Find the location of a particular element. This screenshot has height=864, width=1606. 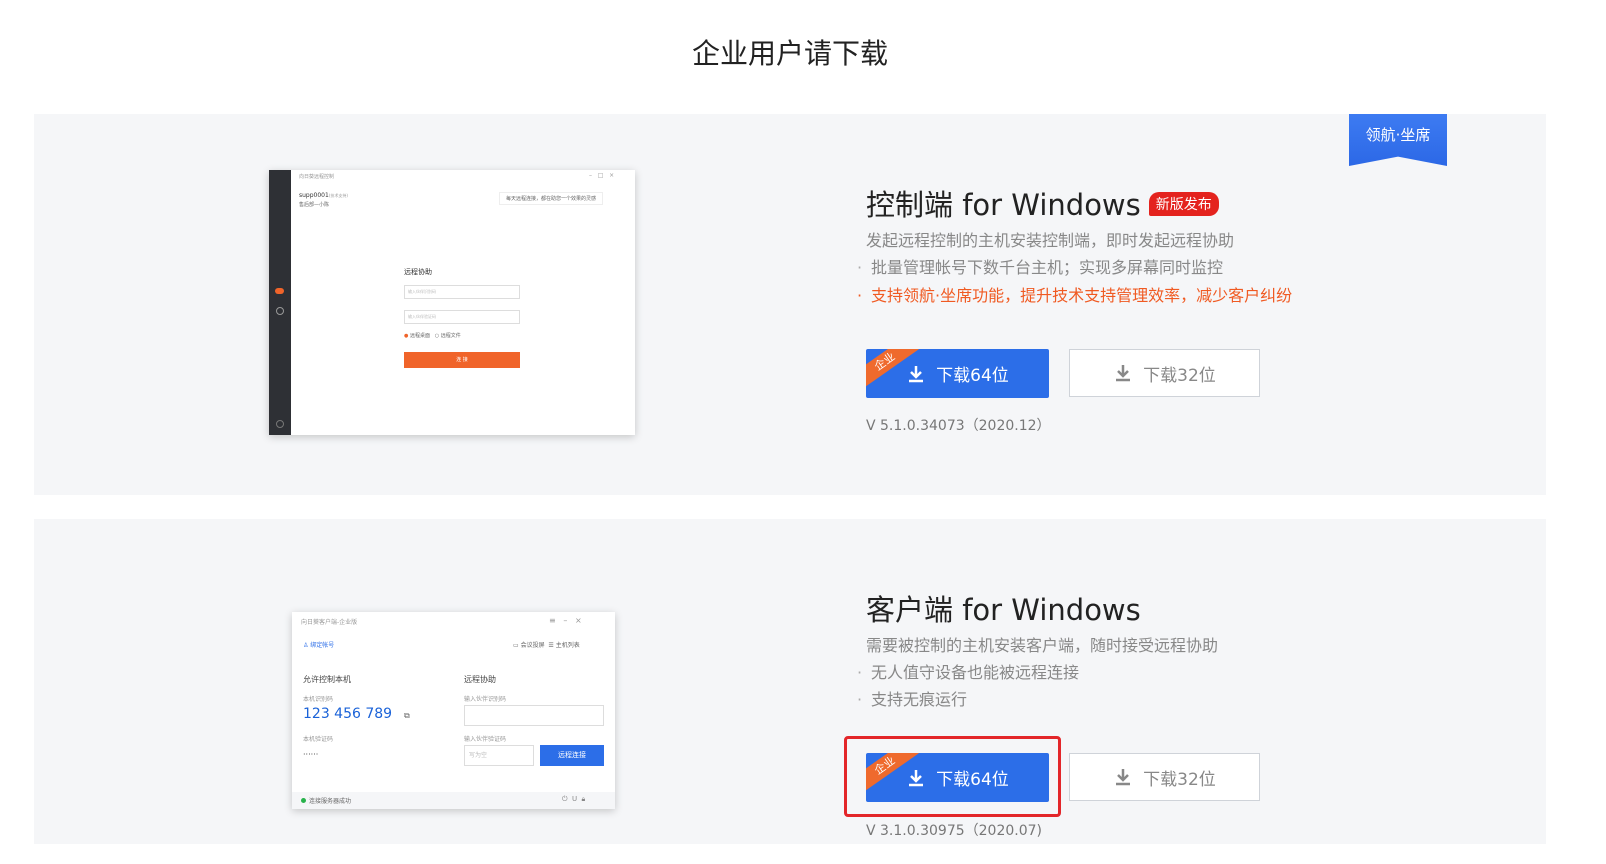

mock-status-text: 连接服务器成功 is located at coordinates (330, 801).